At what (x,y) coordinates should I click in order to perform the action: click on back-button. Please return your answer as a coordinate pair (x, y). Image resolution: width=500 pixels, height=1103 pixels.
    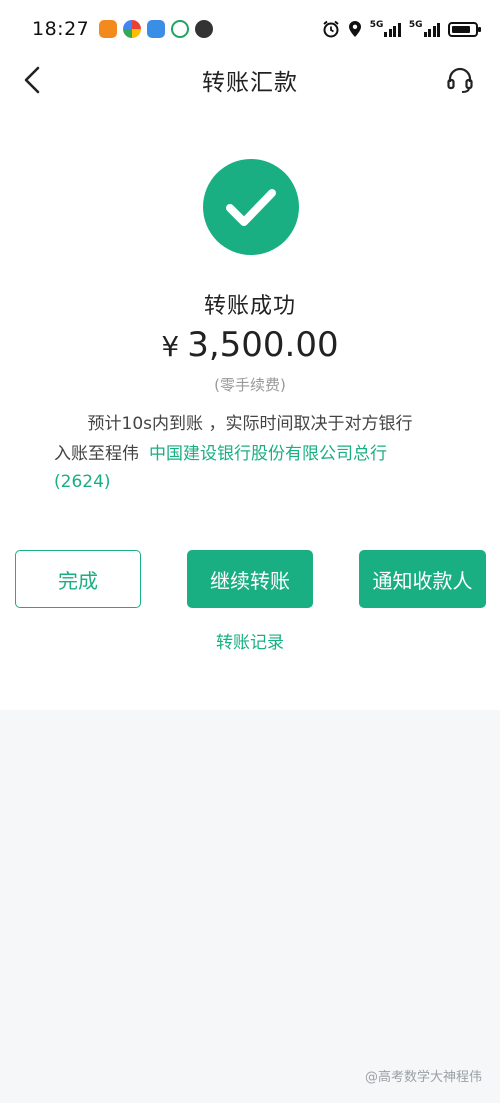
    Looking at the image, I should click on (32, 80).